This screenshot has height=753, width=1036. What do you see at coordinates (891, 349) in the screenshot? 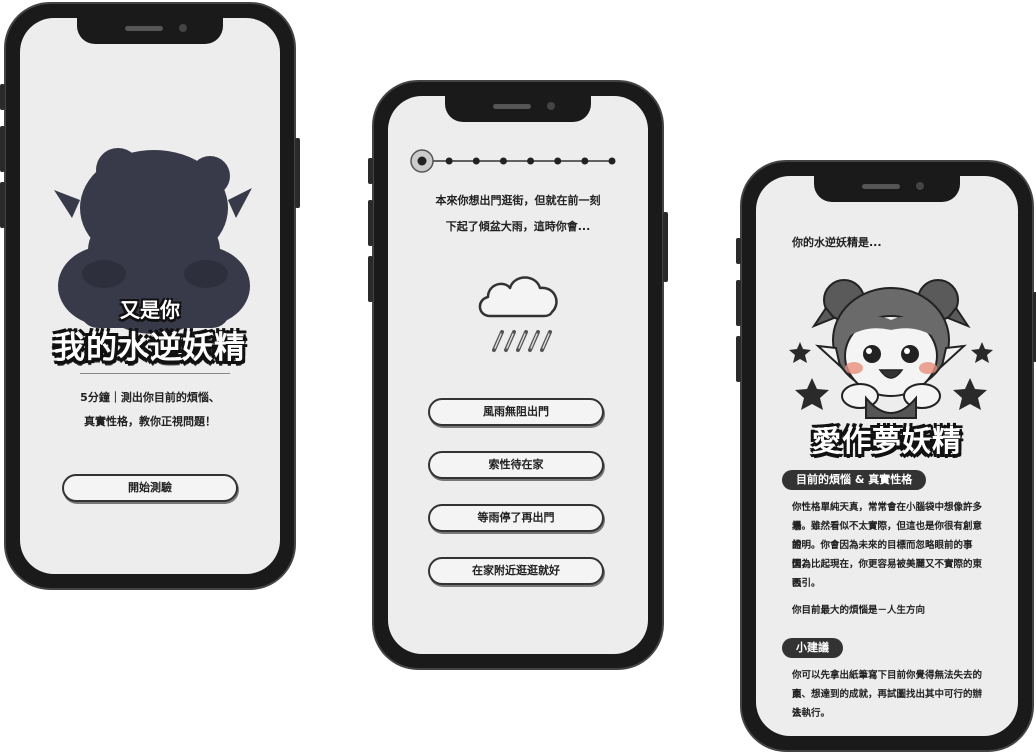
I see `fairy-girl-illustration` at bounding box center [891, 349].